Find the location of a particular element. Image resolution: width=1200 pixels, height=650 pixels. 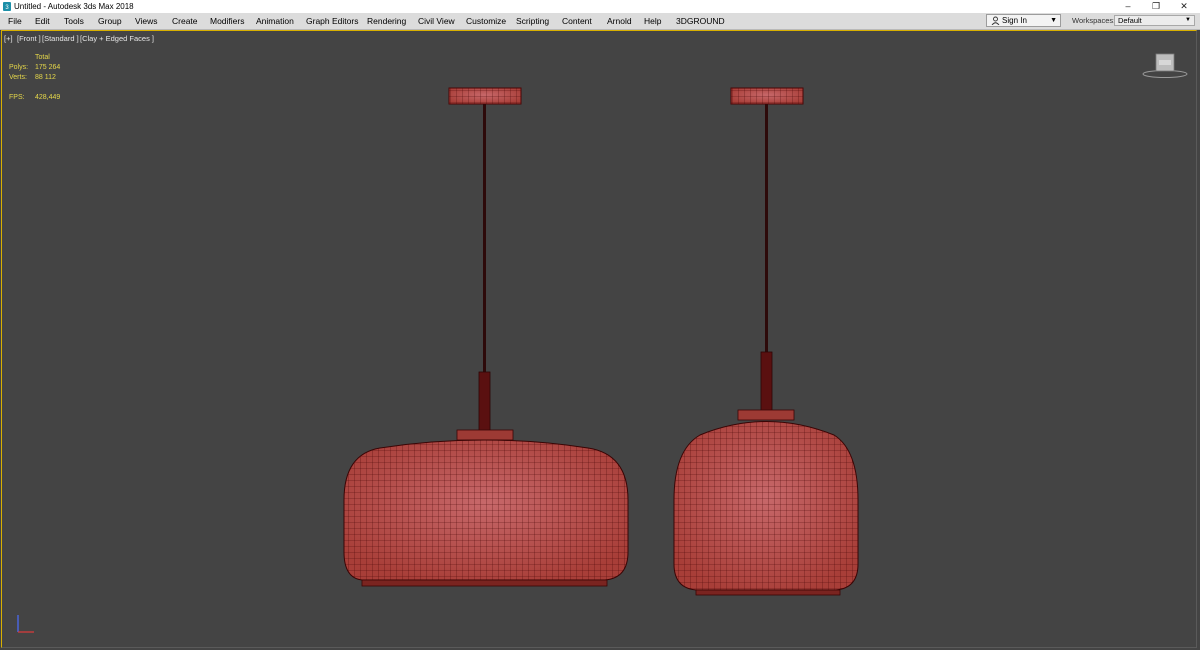

menu-modifiers: Modifiers is located at coordinates (227, 21).